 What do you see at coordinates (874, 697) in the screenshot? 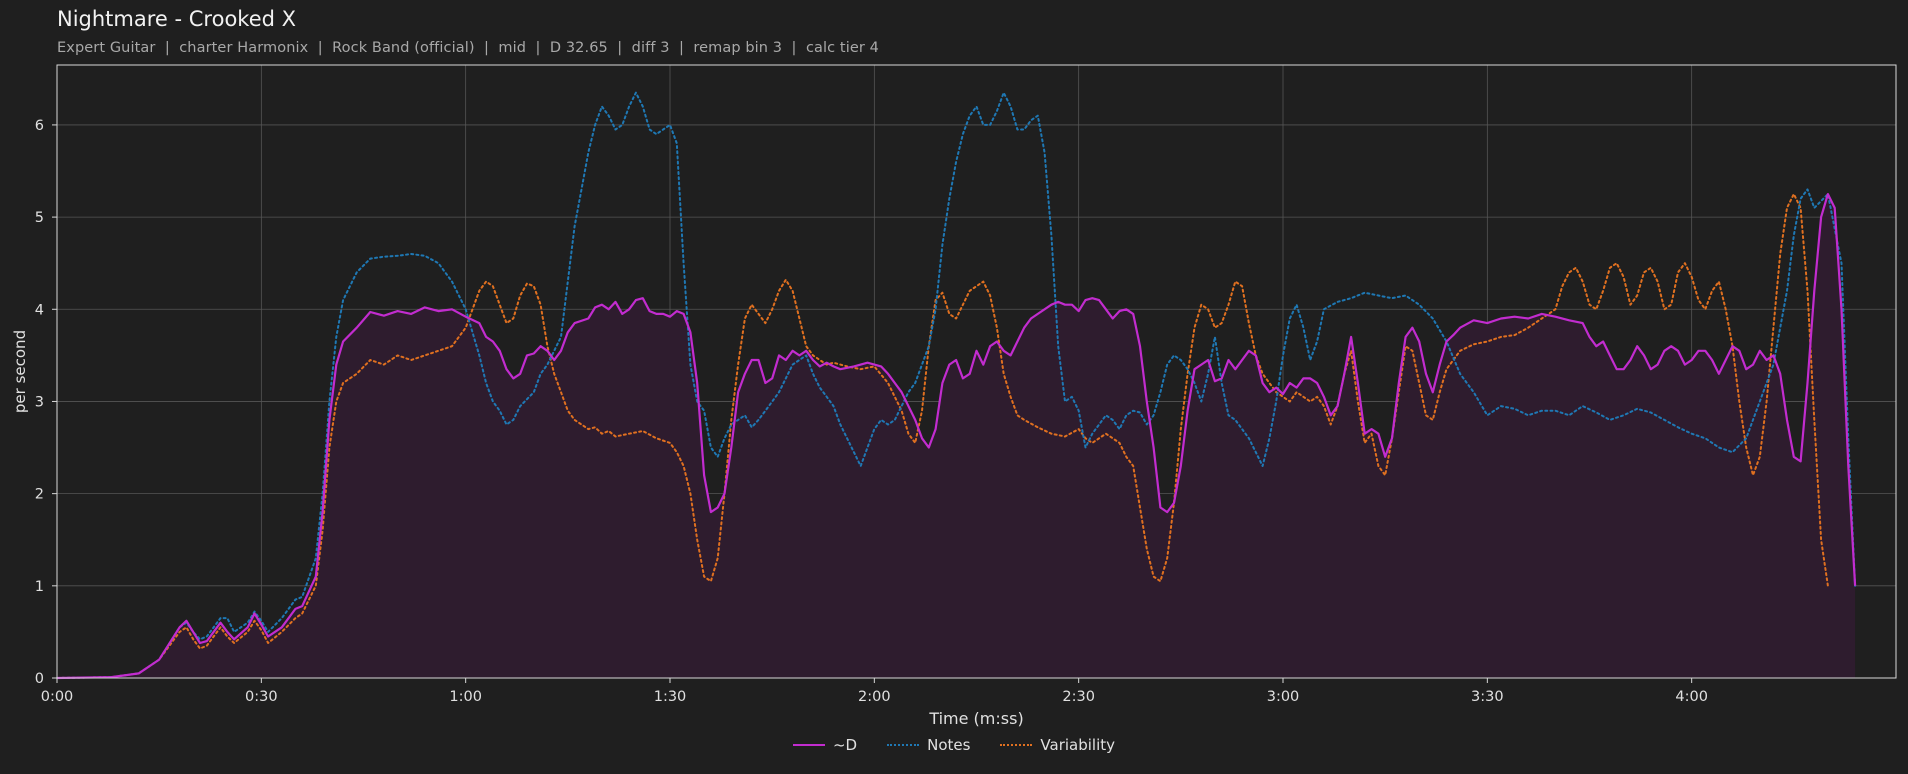
I see `x-tick-label: 2:00` at bounding box center [874, 697].